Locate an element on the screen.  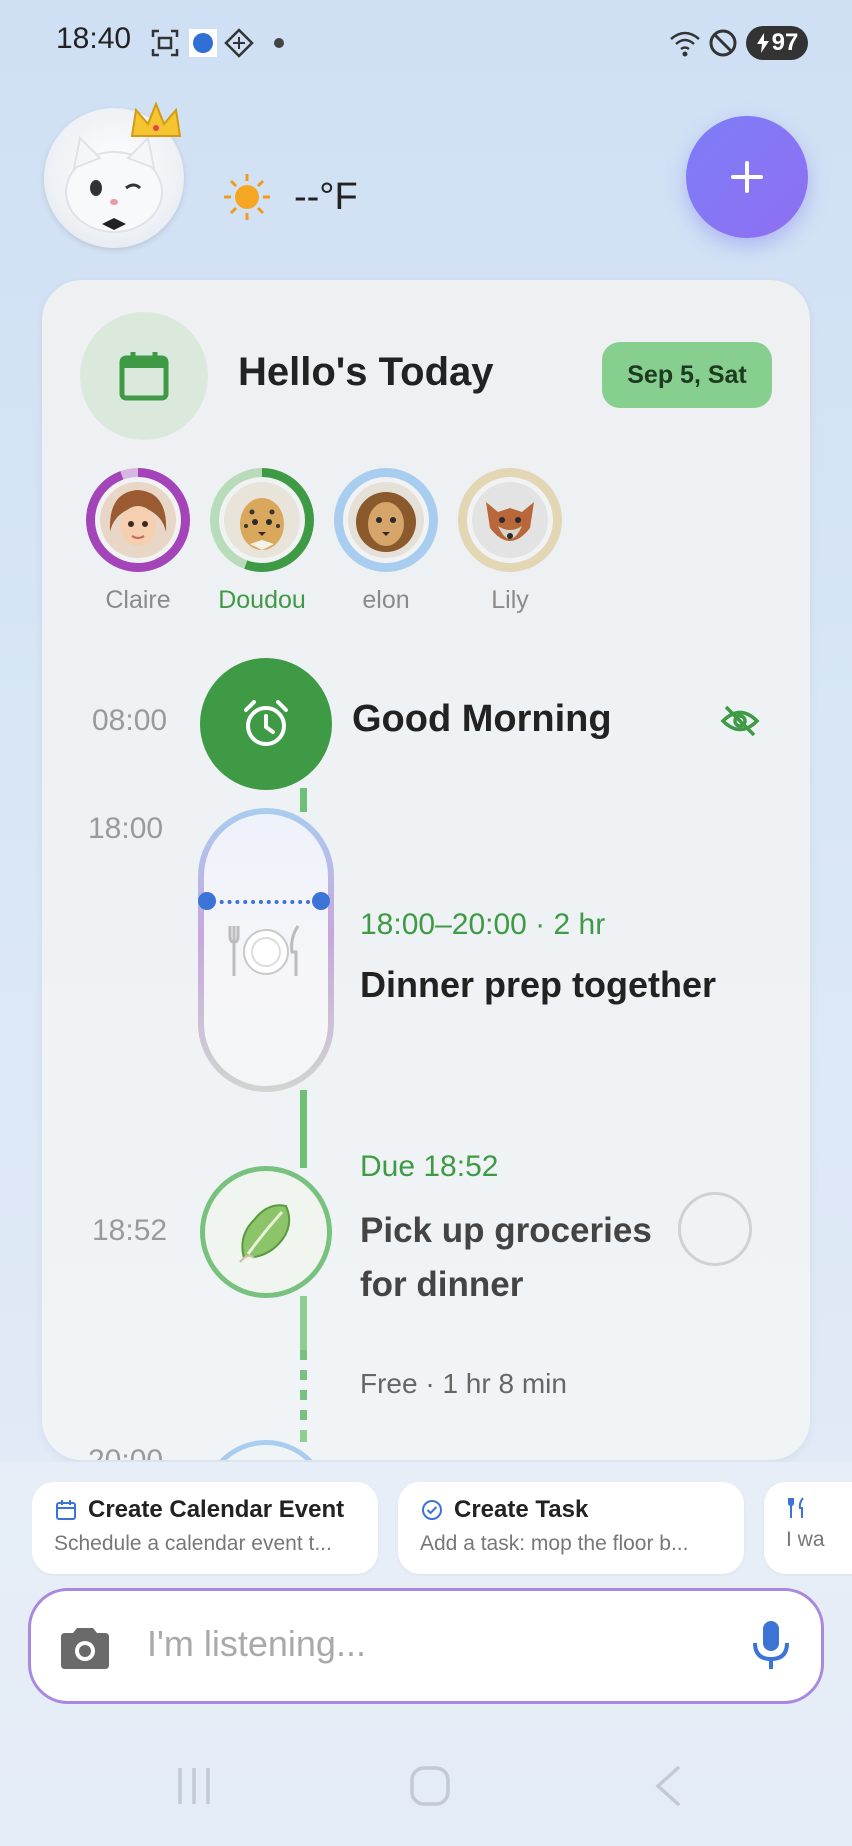
chip-subtitle: I wa is located at coordinates (805, 1539).